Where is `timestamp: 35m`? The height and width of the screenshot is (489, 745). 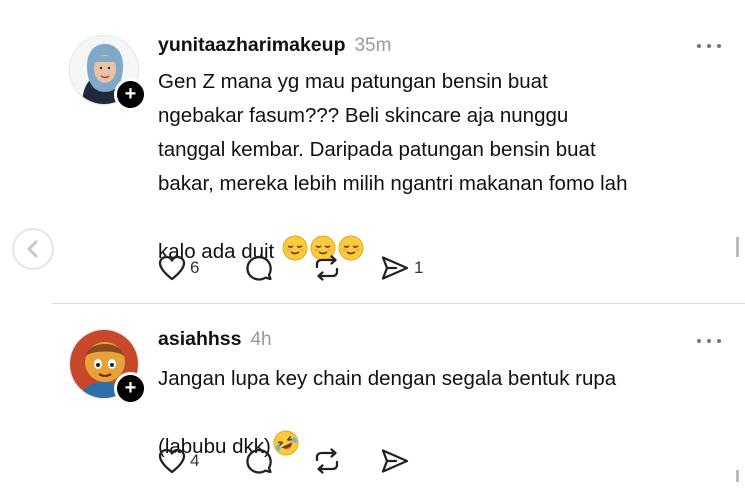
timestamp: 35m is located at coordinates (373, 45).